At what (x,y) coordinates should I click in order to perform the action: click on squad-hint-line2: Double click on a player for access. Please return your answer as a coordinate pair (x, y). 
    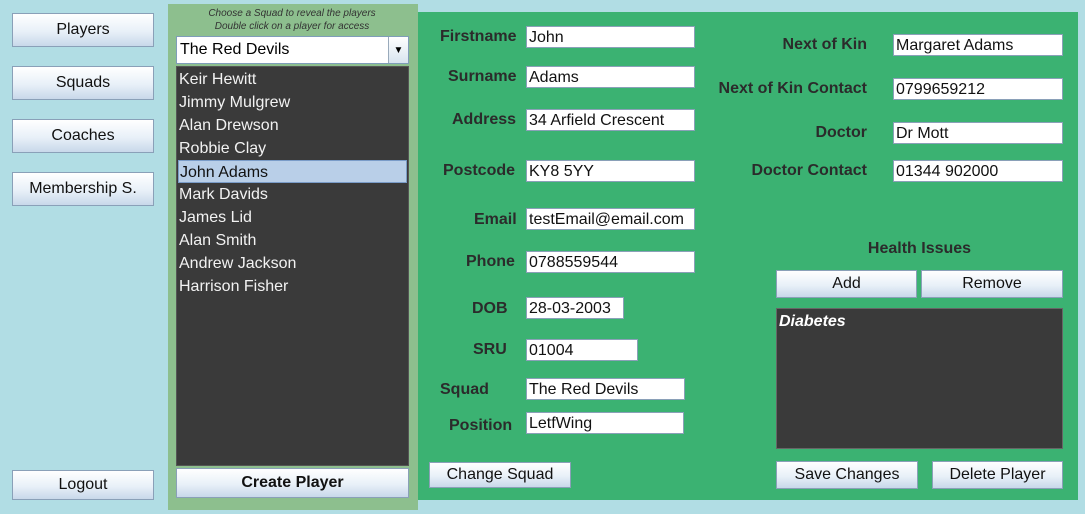
    Looking at the image, I should click on (292, 26).